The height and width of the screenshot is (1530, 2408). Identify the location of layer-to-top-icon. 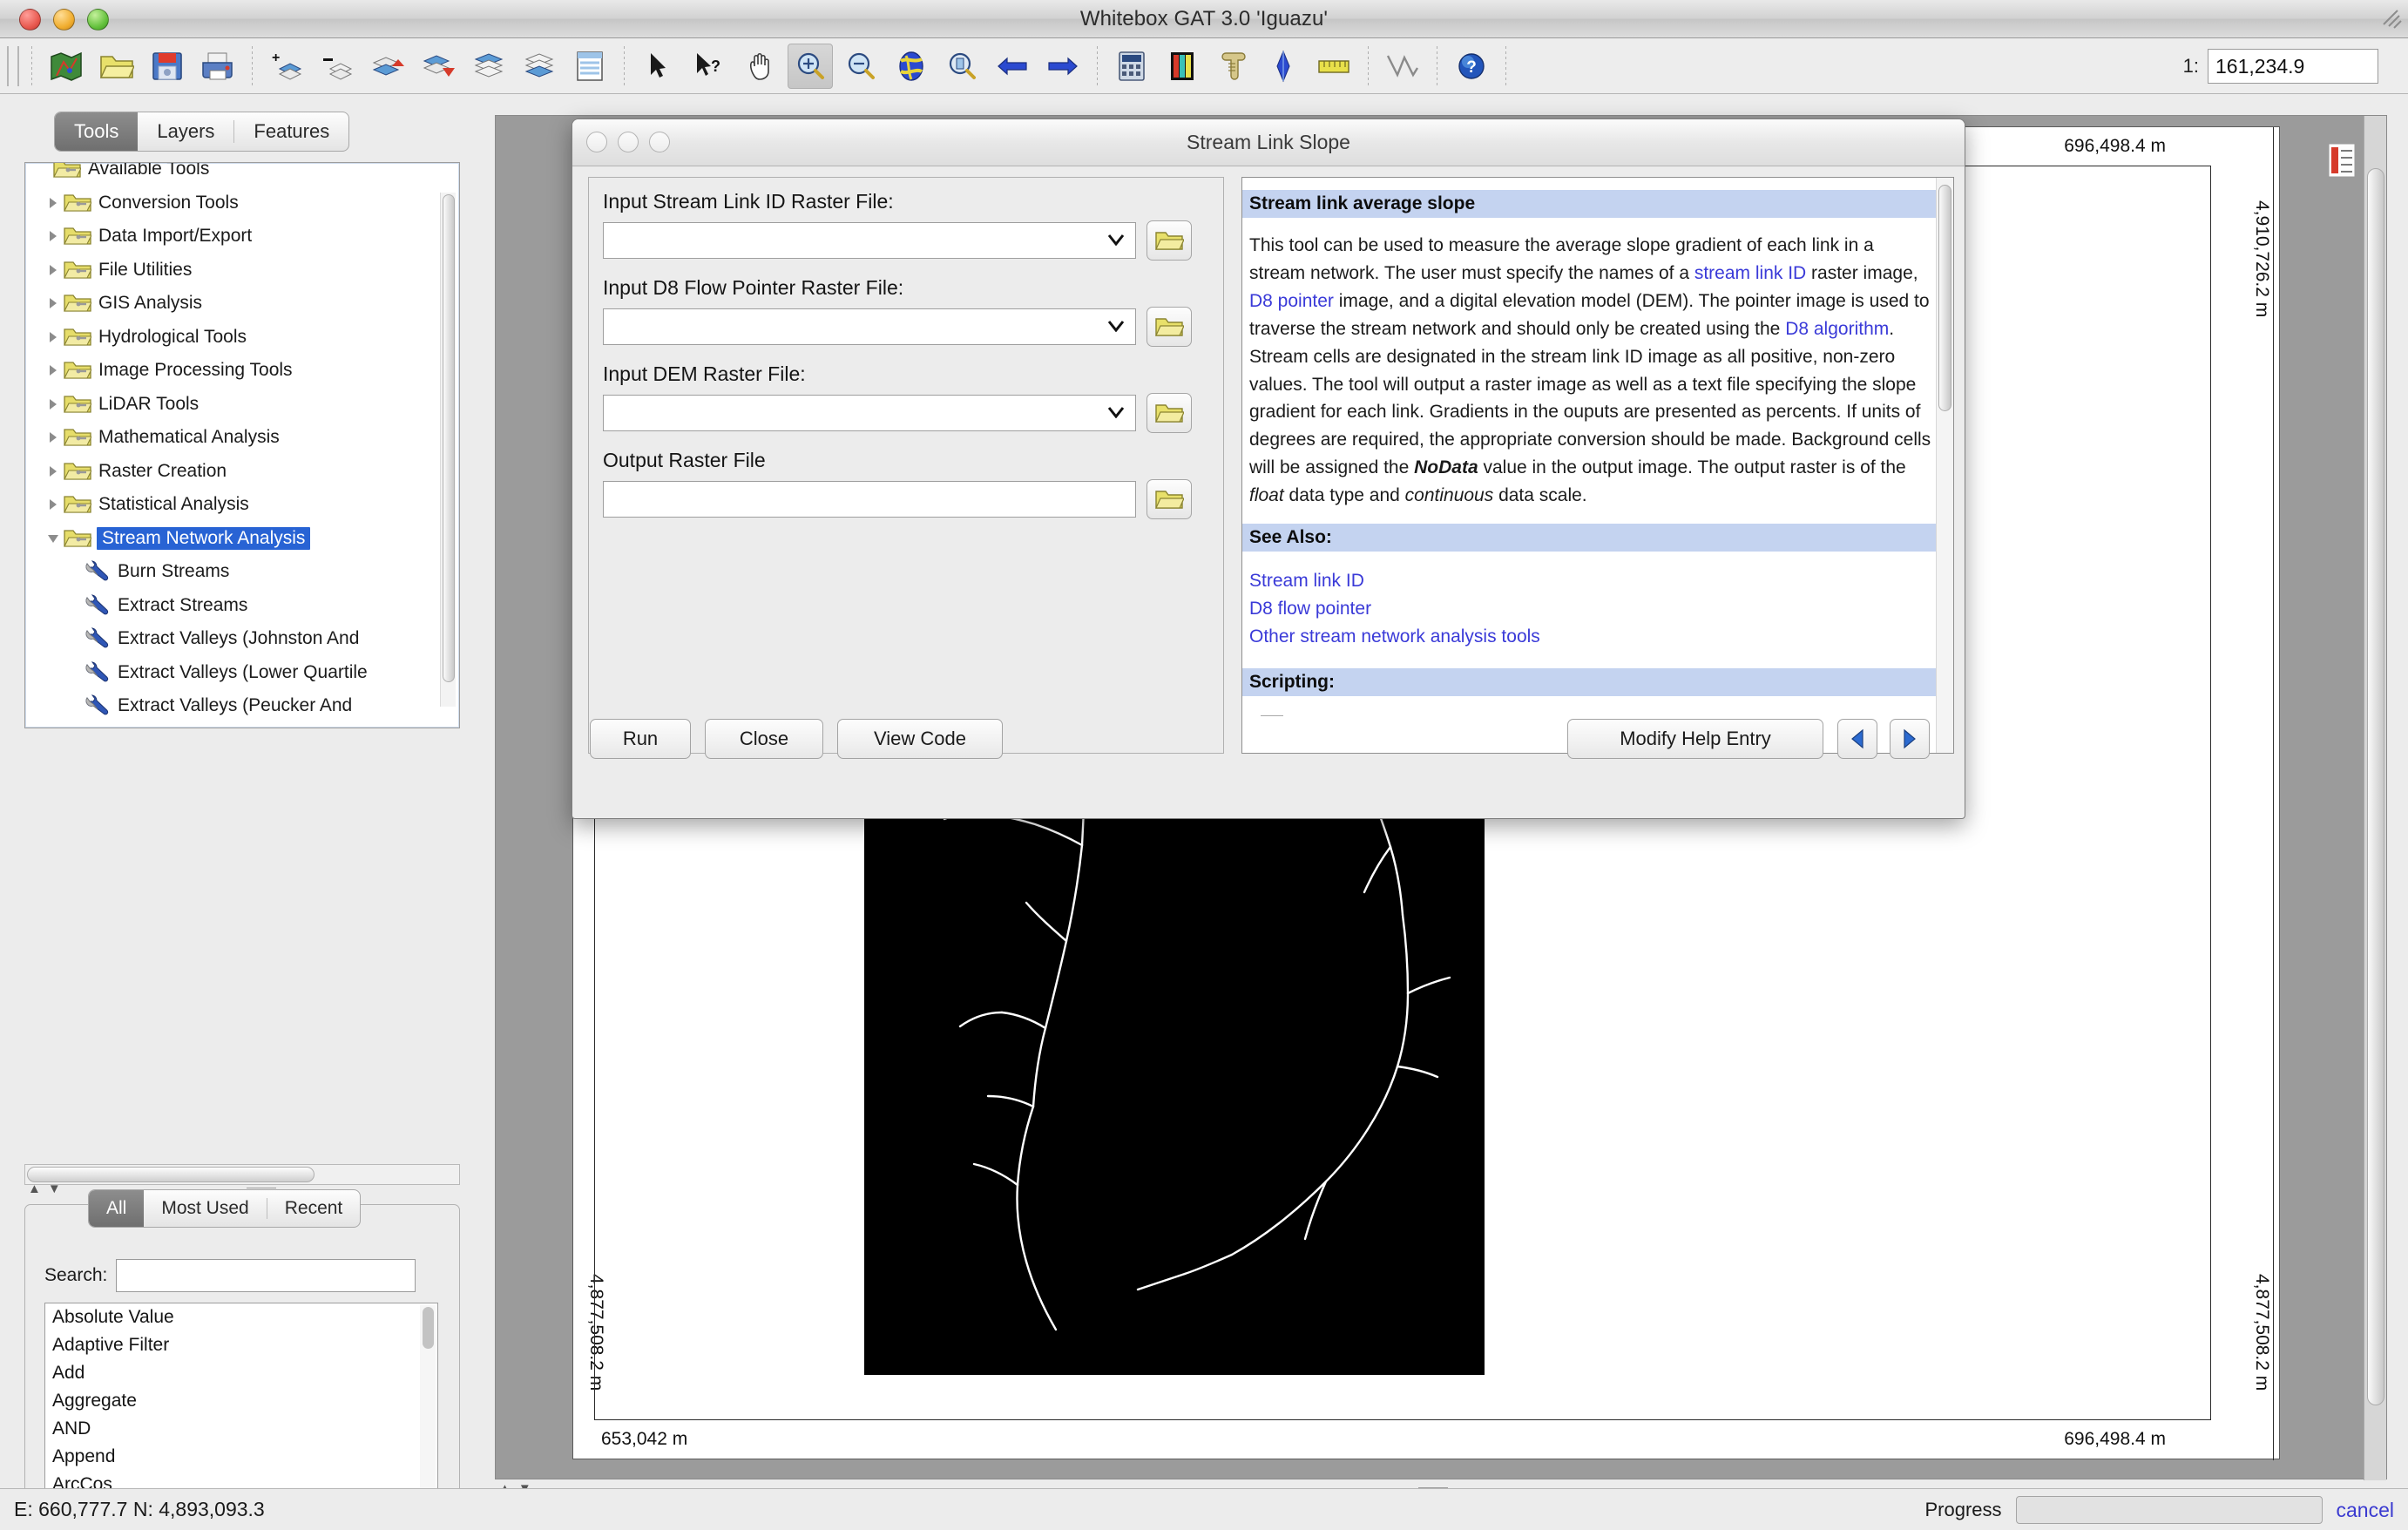
(489, 66).